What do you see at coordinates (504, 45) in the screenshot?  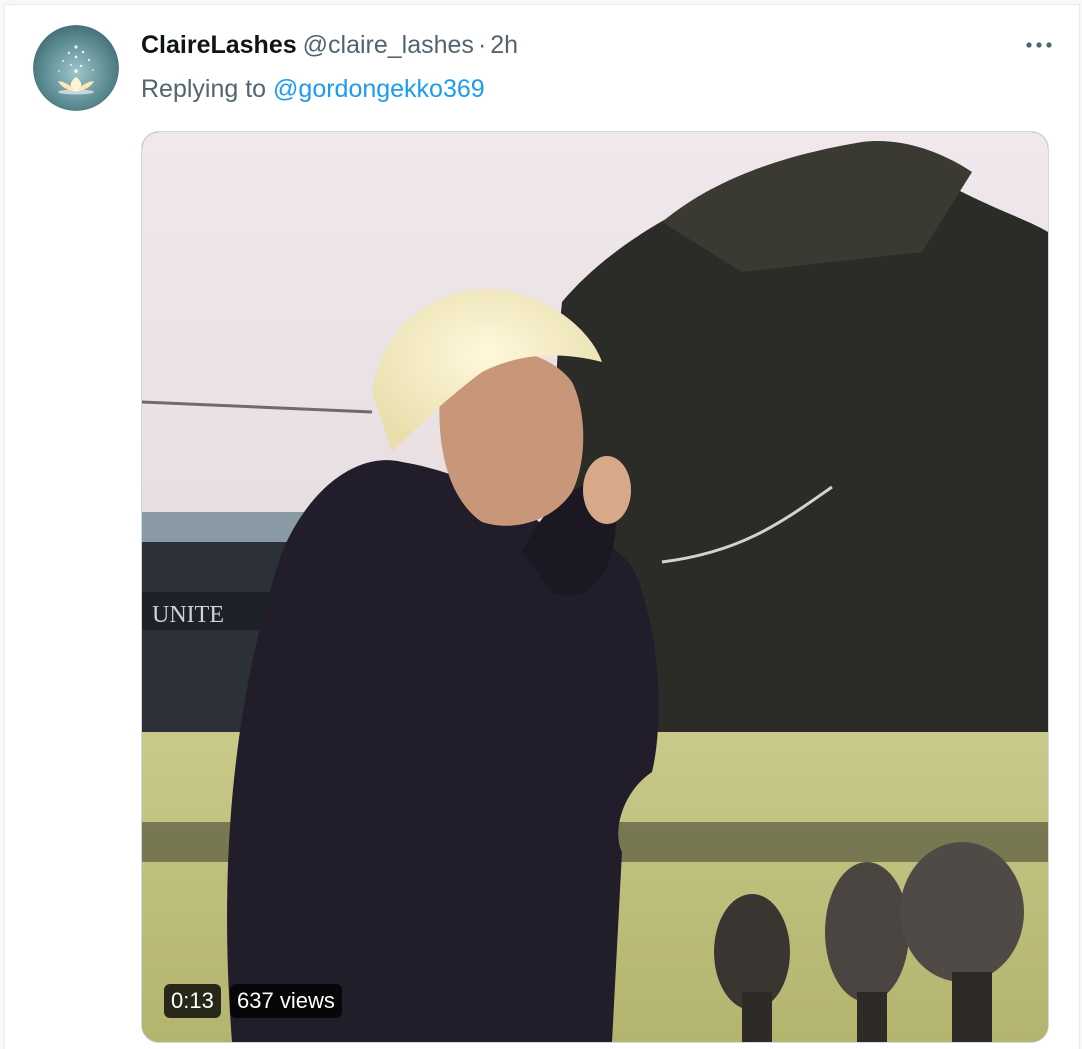 I see `tweet-timestamp: 2h` at bounding box center [504, 45].